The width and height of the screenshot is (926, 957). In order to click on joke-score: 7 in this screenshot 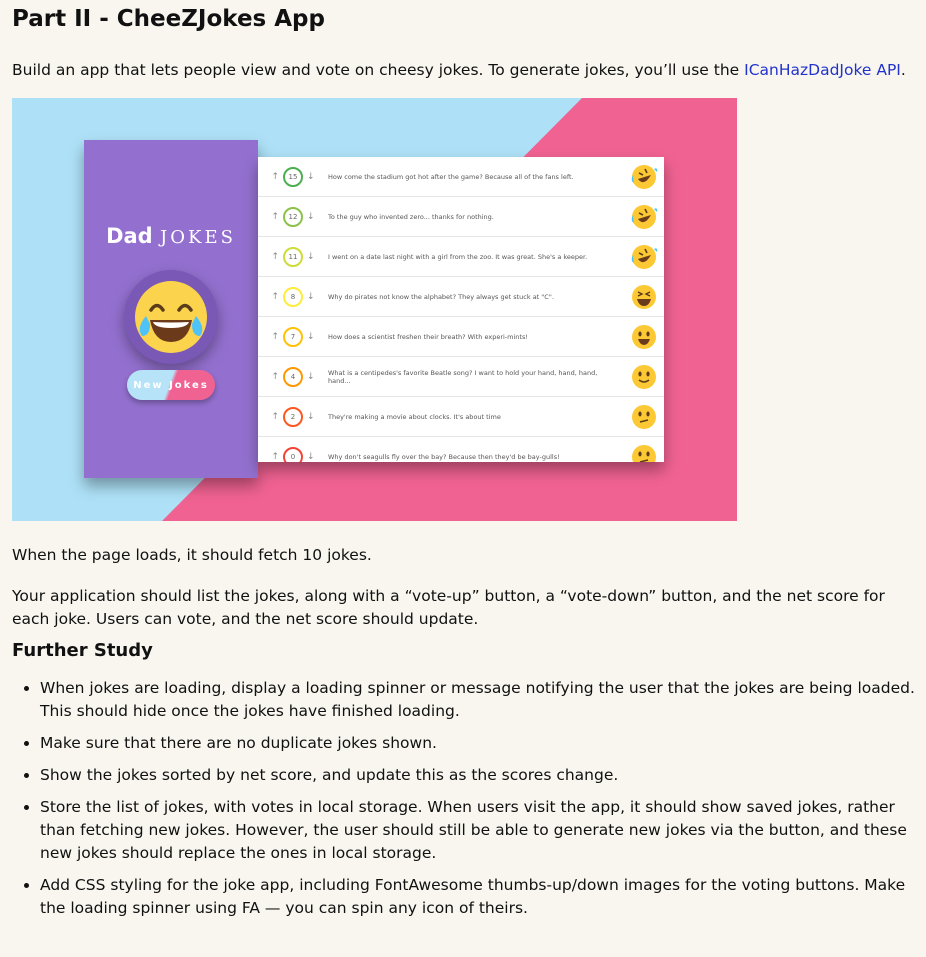, I will do `click(293, 336)`.